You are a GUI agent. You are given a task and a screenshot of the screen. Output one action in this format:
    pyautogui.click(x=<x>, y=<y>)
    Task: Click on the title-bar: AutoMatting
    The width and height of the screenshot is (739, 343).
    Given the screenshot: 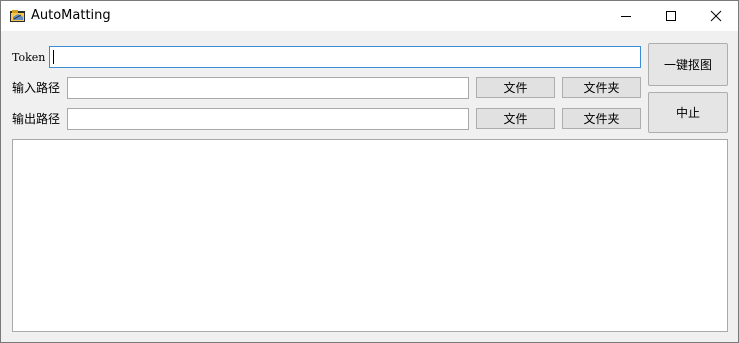 What is the action you would take?
    pyautogui.click(x=369, y=16)
    